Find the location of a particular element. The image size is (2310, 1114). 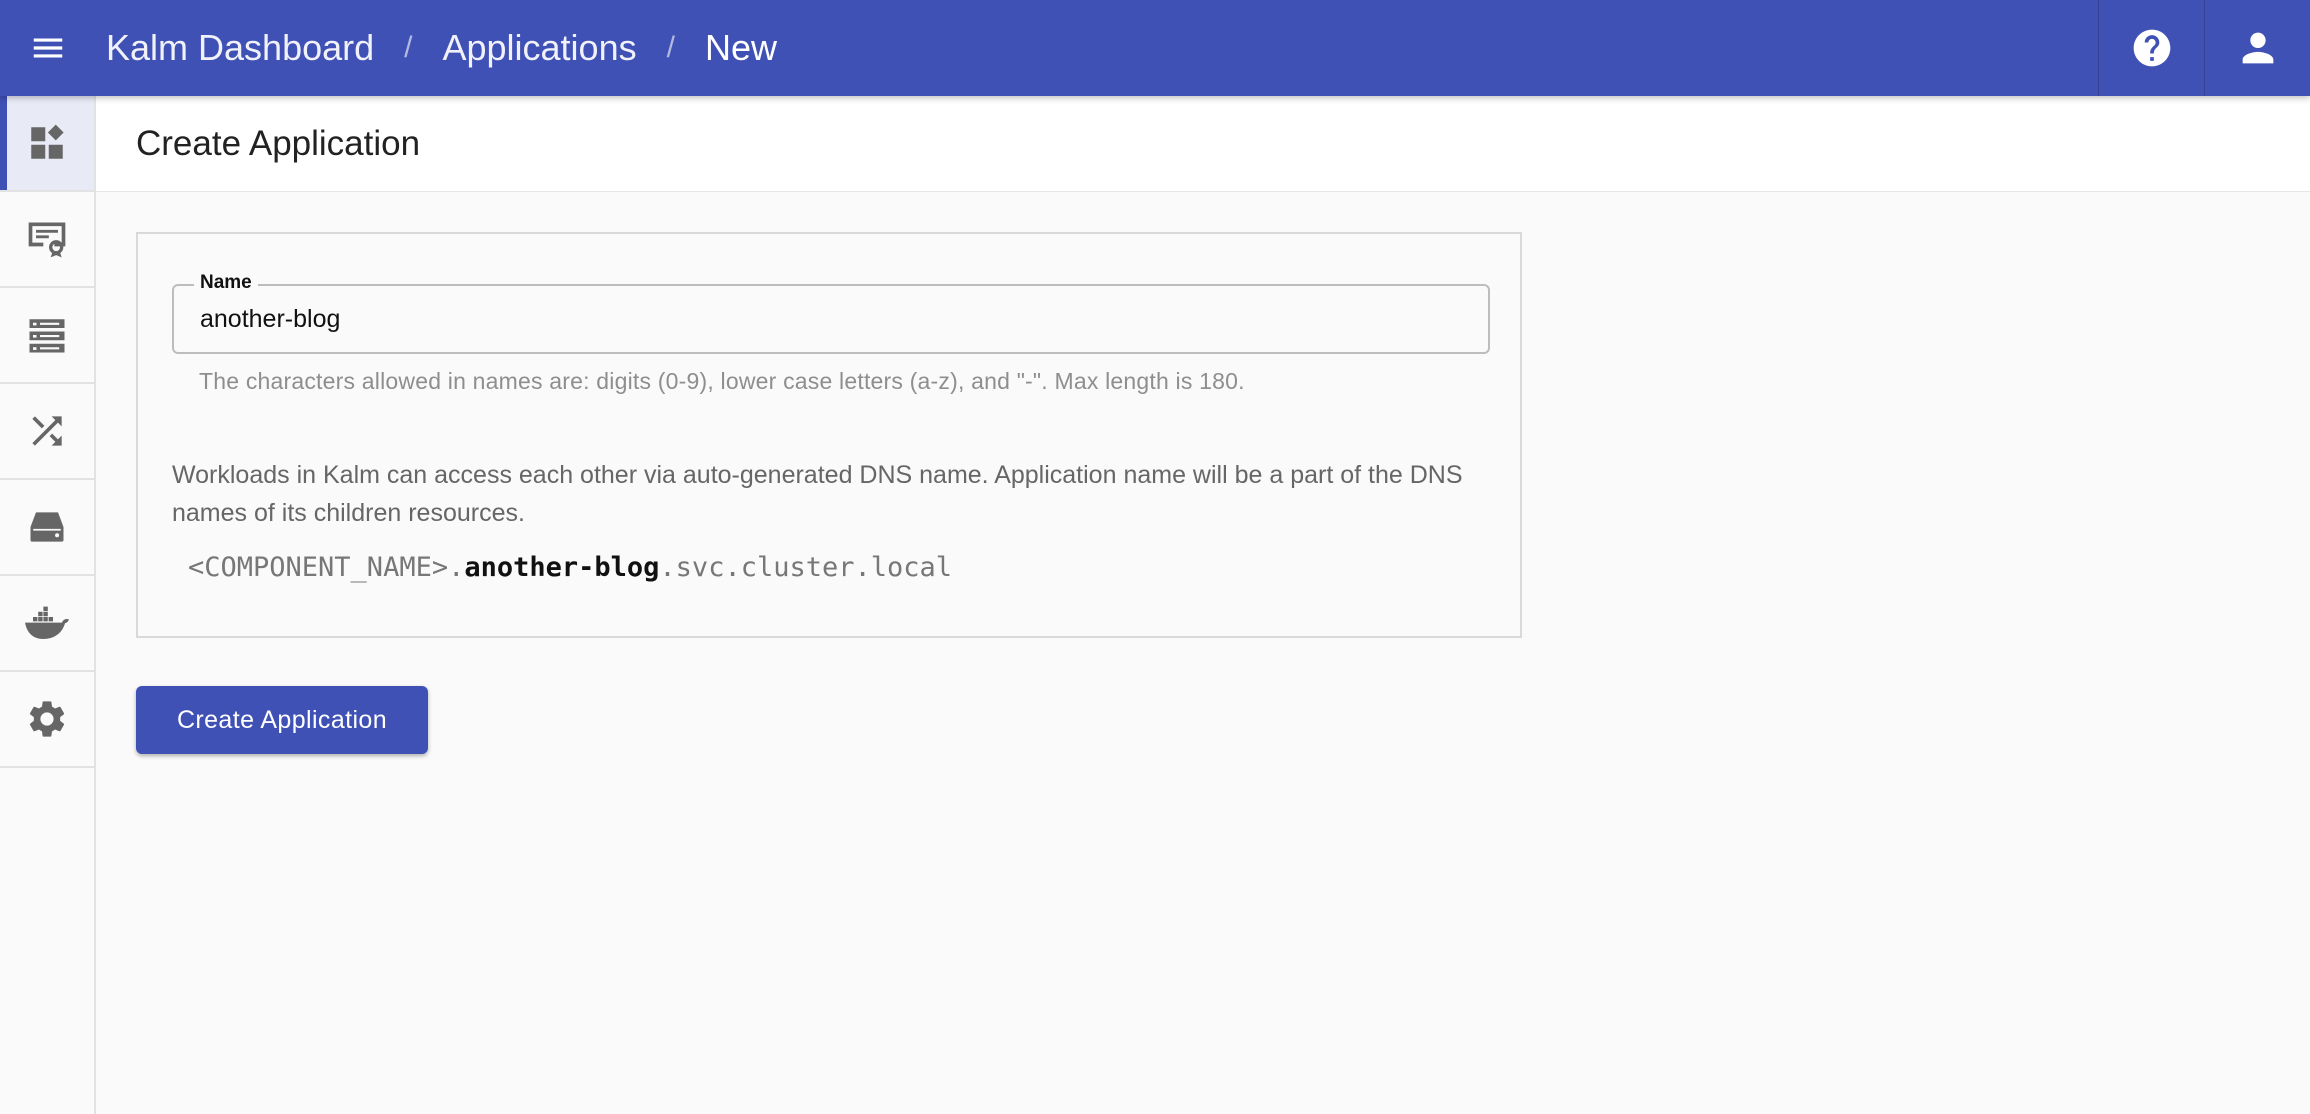

nodes-icon is located at coordinates (47, 336).